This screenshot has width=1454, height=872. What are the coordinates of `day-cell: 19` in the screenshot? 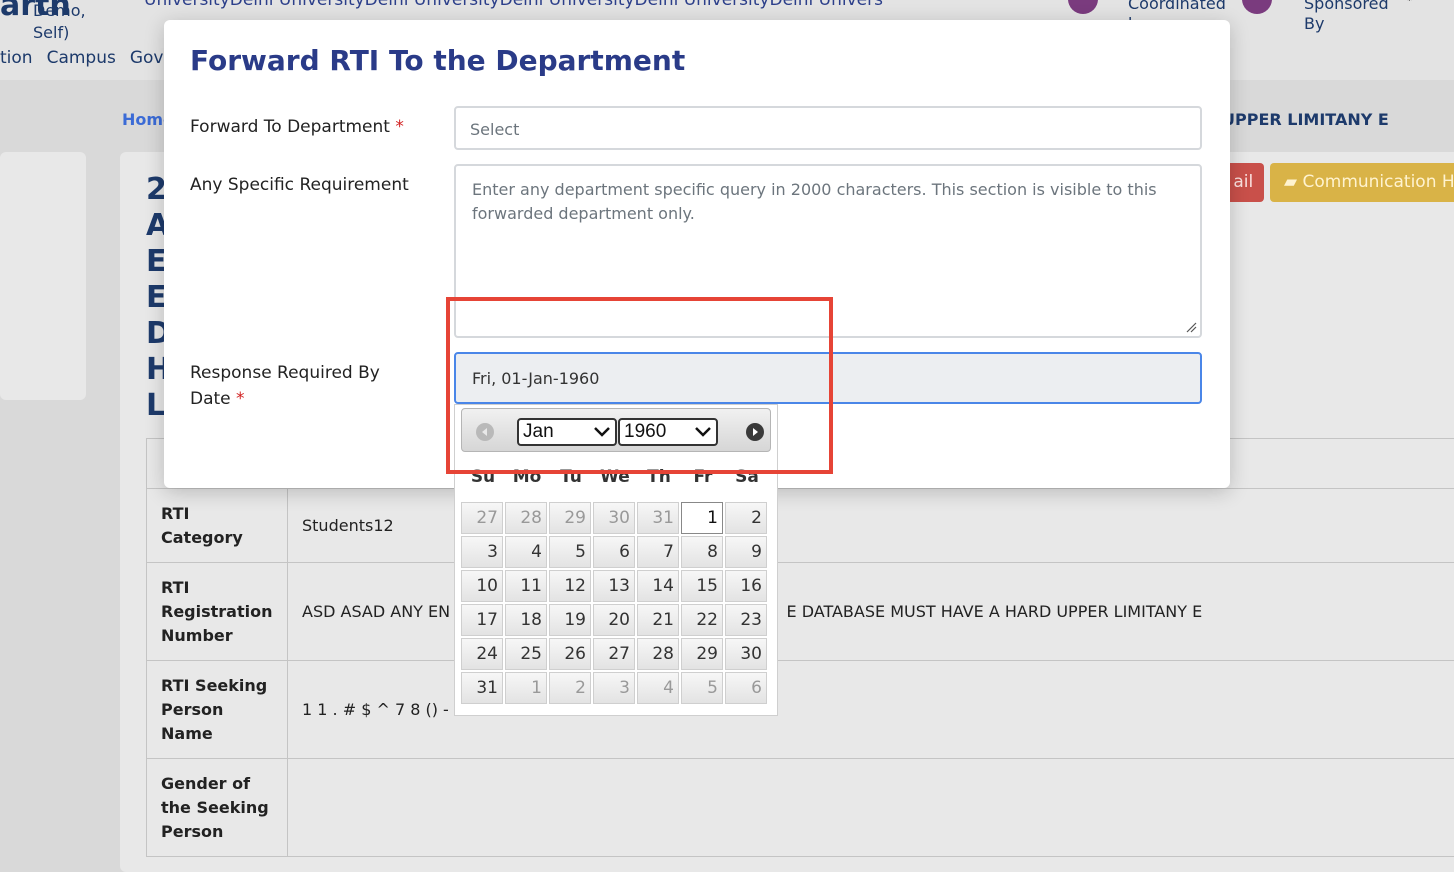 It's located at (570, 620).